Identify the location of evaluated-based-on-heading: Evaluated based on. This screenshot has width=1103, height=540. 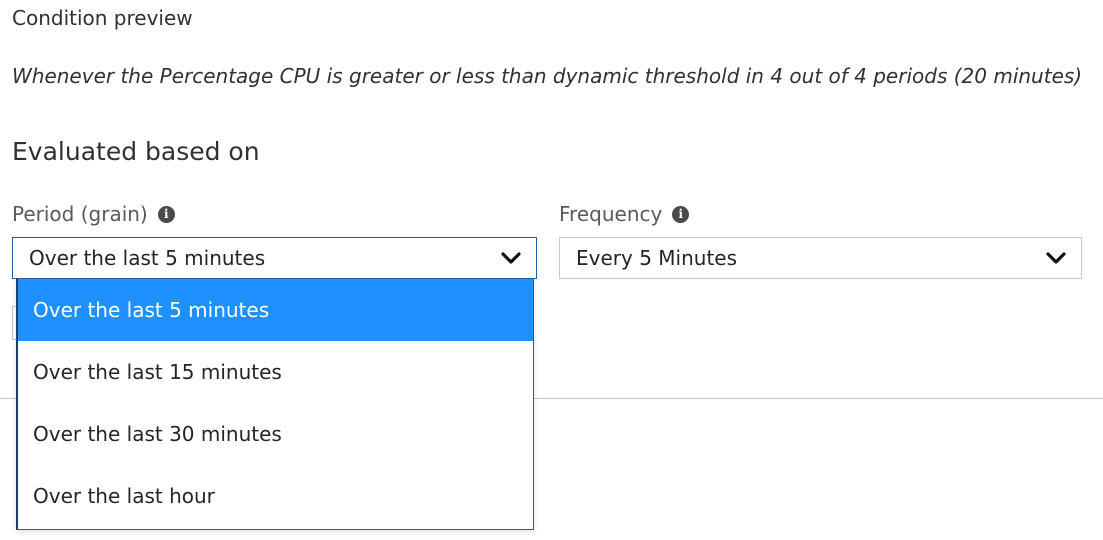
(136, 151).